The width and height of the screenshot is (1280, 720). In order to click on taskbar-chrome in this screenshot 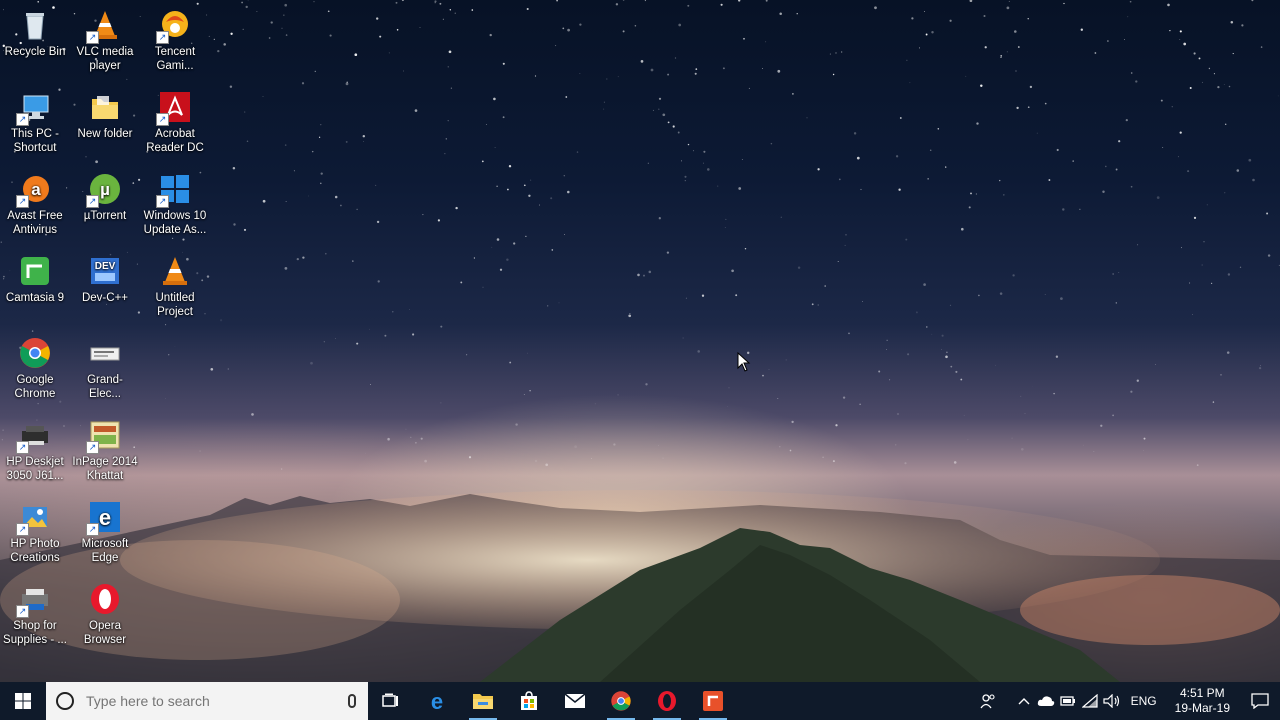, I will do `click(621, 701)`.